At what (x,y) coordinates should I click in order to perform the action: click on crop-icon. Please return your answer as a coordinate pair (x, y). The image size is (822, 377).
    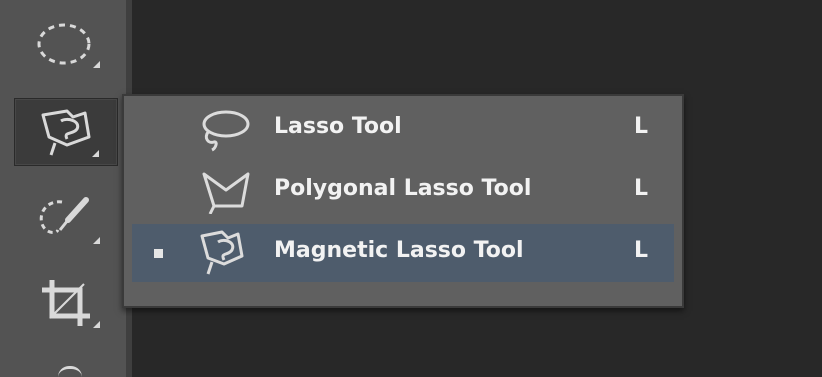
    Looking at the image, I should click on (66, 303).